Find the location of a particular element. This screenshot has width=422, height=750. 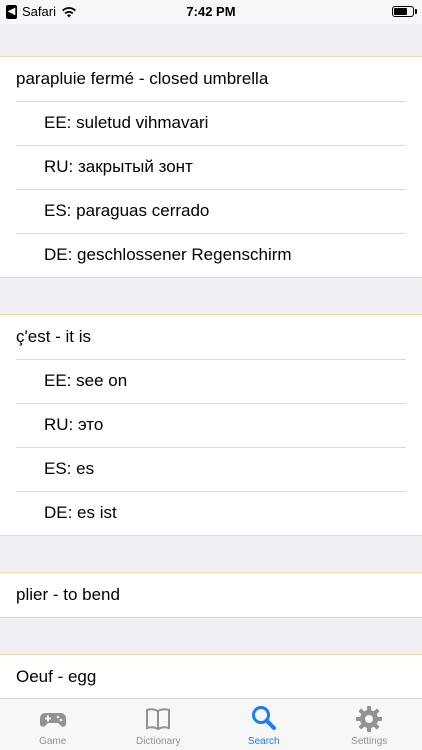

translation-row-ru: RU: закрытый зонт is located at coordinates (211, 167).